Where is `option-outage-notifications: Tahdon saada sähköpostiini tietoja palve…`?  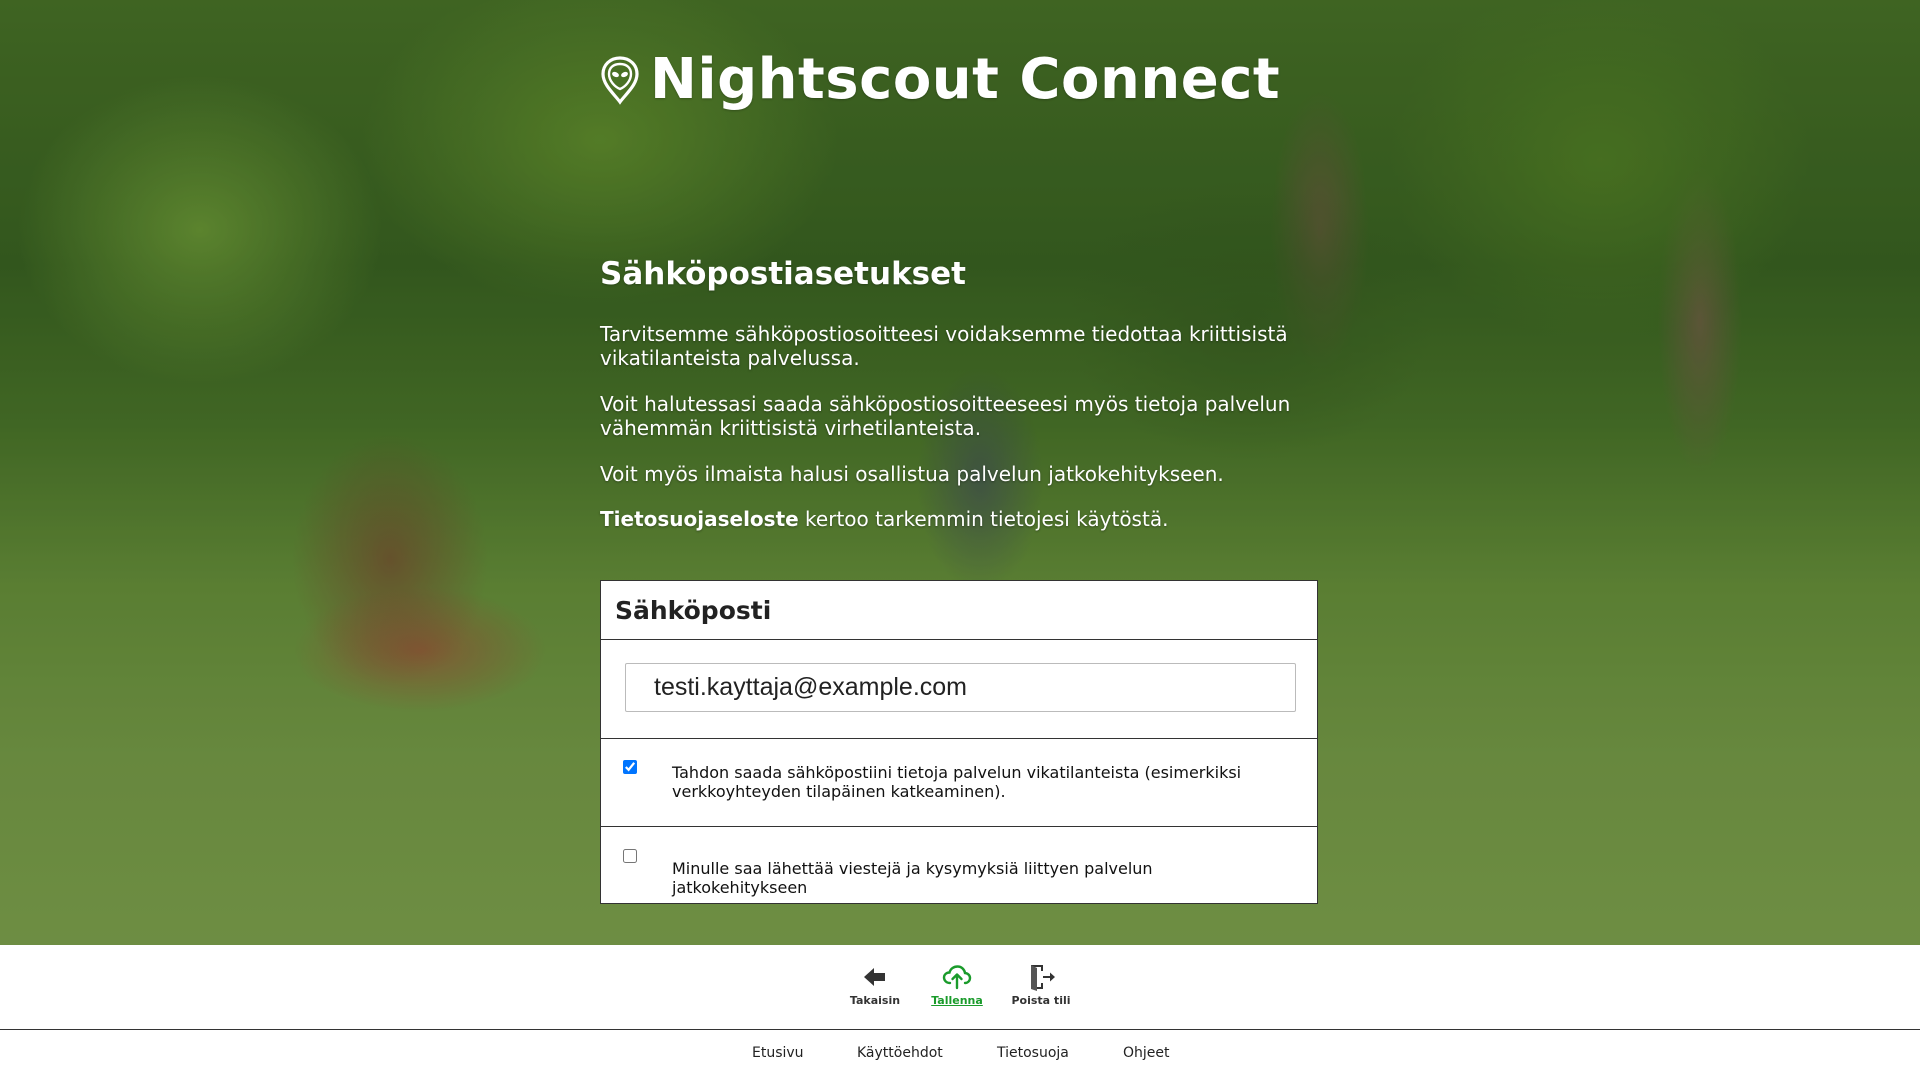
option-outage-notifications: Tahdon saada sähköpostiini tietoja palve… is located at coordinates (959, 783).